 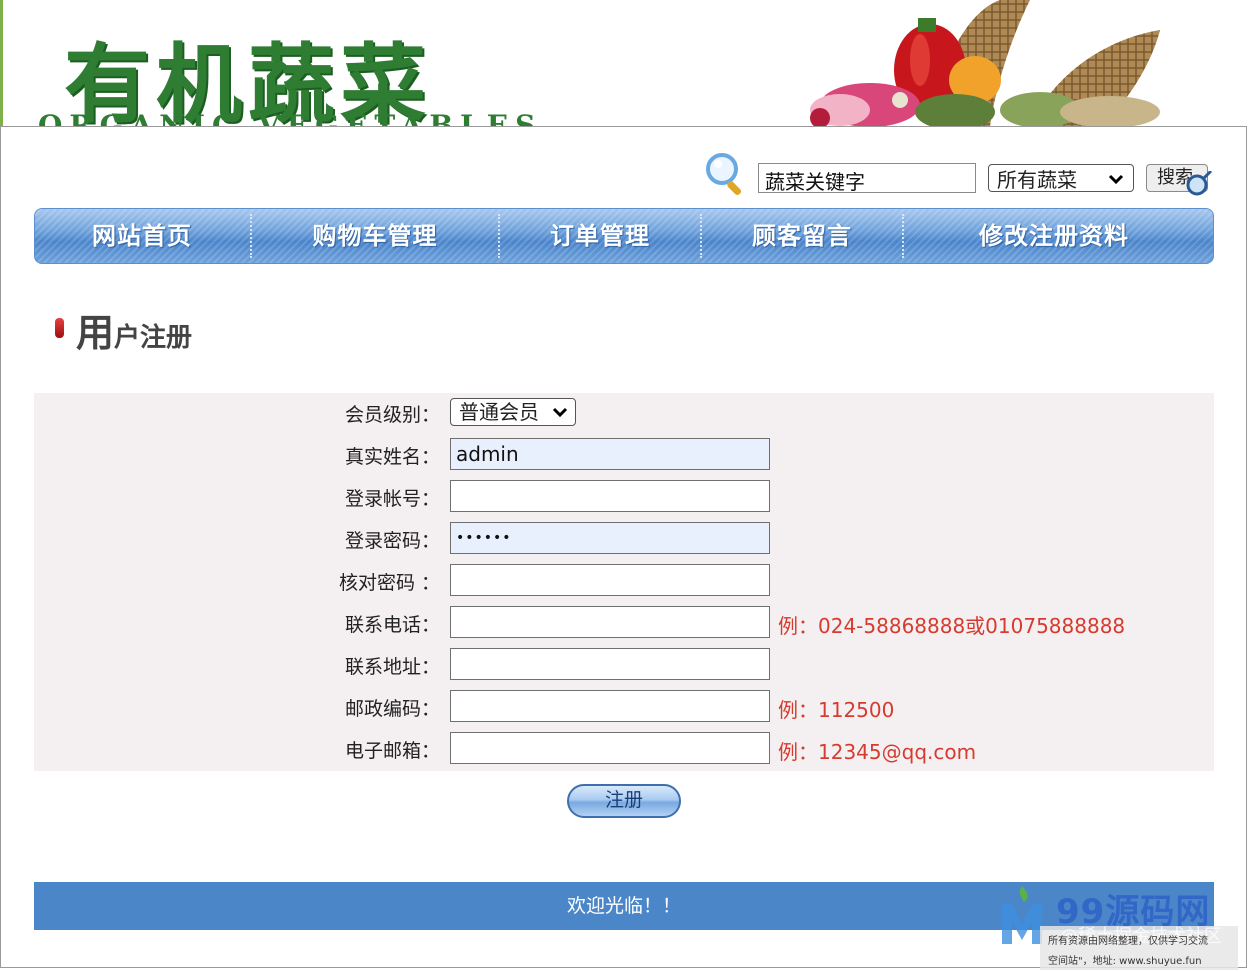 I want to click on nav-item-messages: 顾客留言, so click(x=802, y=236).